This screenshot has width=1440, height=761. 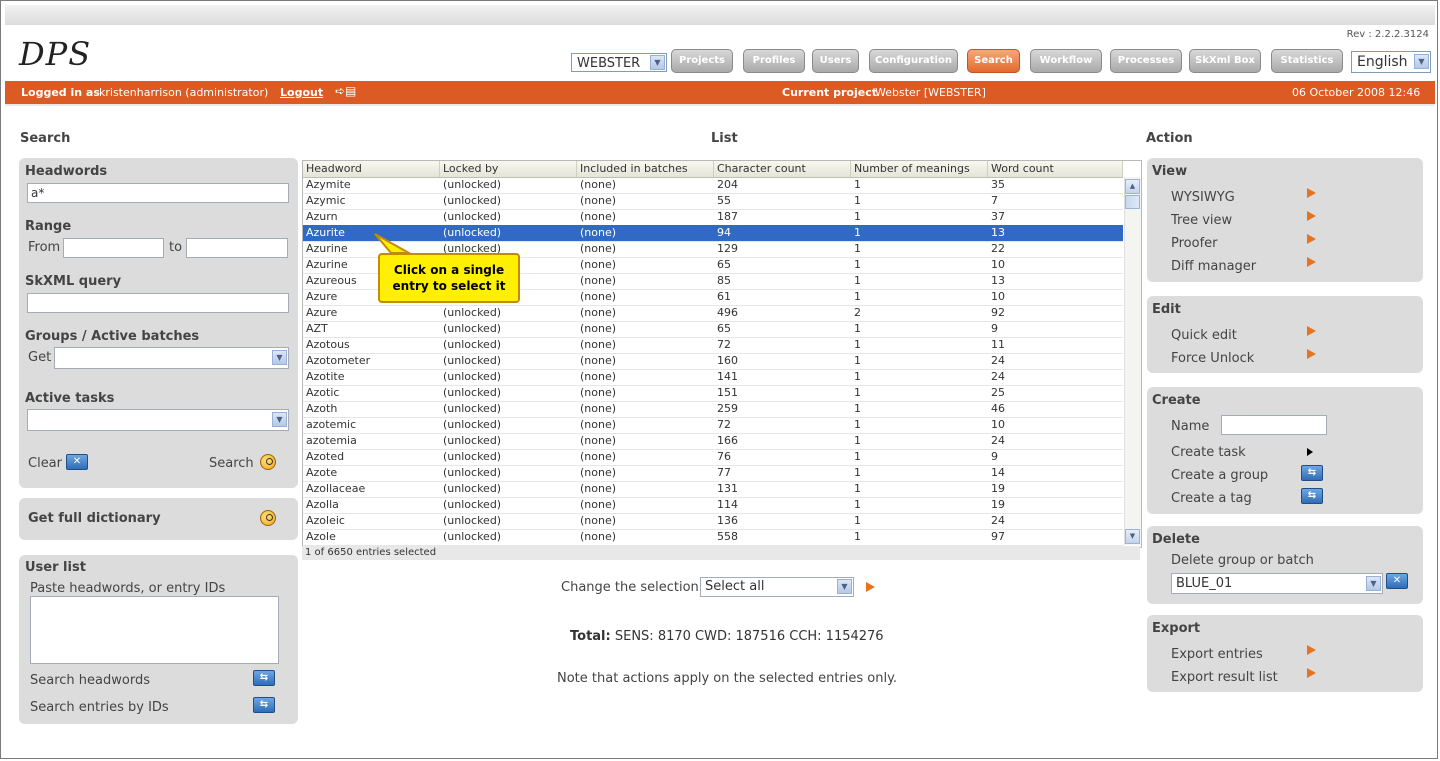 I want to click on scroll-down-icon: ▼, so click(x=1132, y=536).